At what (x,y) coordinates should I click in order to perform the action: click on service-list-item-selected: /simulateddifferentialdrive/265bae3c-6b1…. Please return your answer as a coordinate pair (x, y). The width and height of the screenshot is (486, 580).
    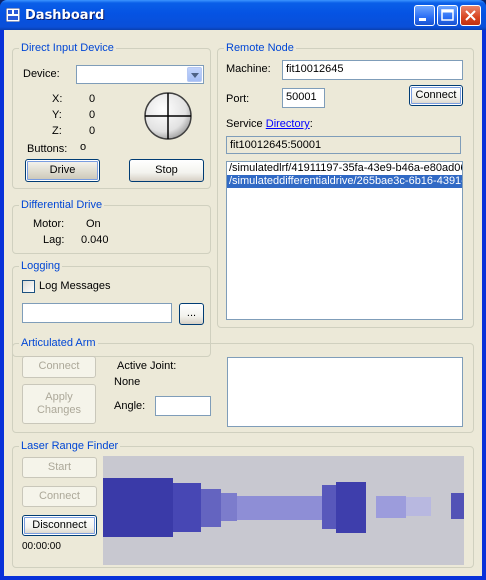
    Looking at the image, I should click on (344, 181).